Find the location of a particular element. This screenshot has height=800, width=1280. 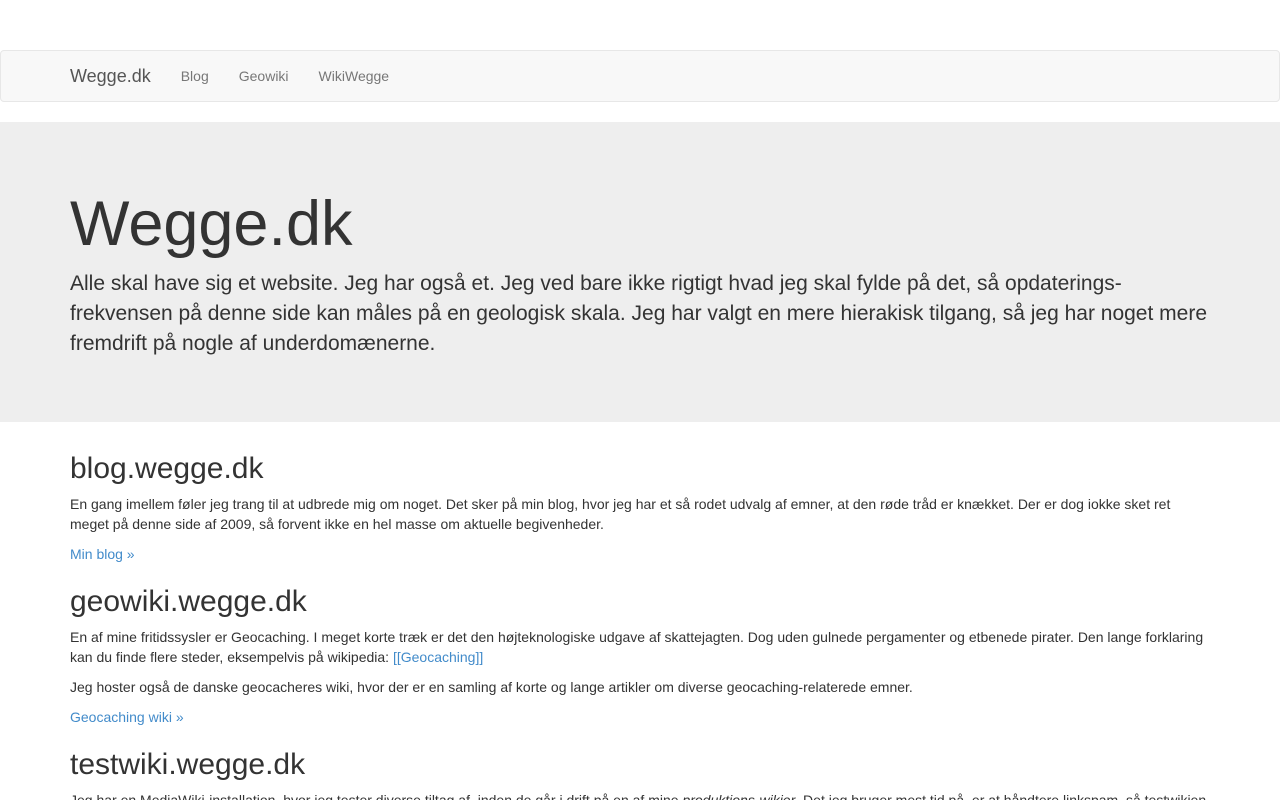

geocaching-wiki-link: Geocaching wiki » is located at coordinates (127, 717).